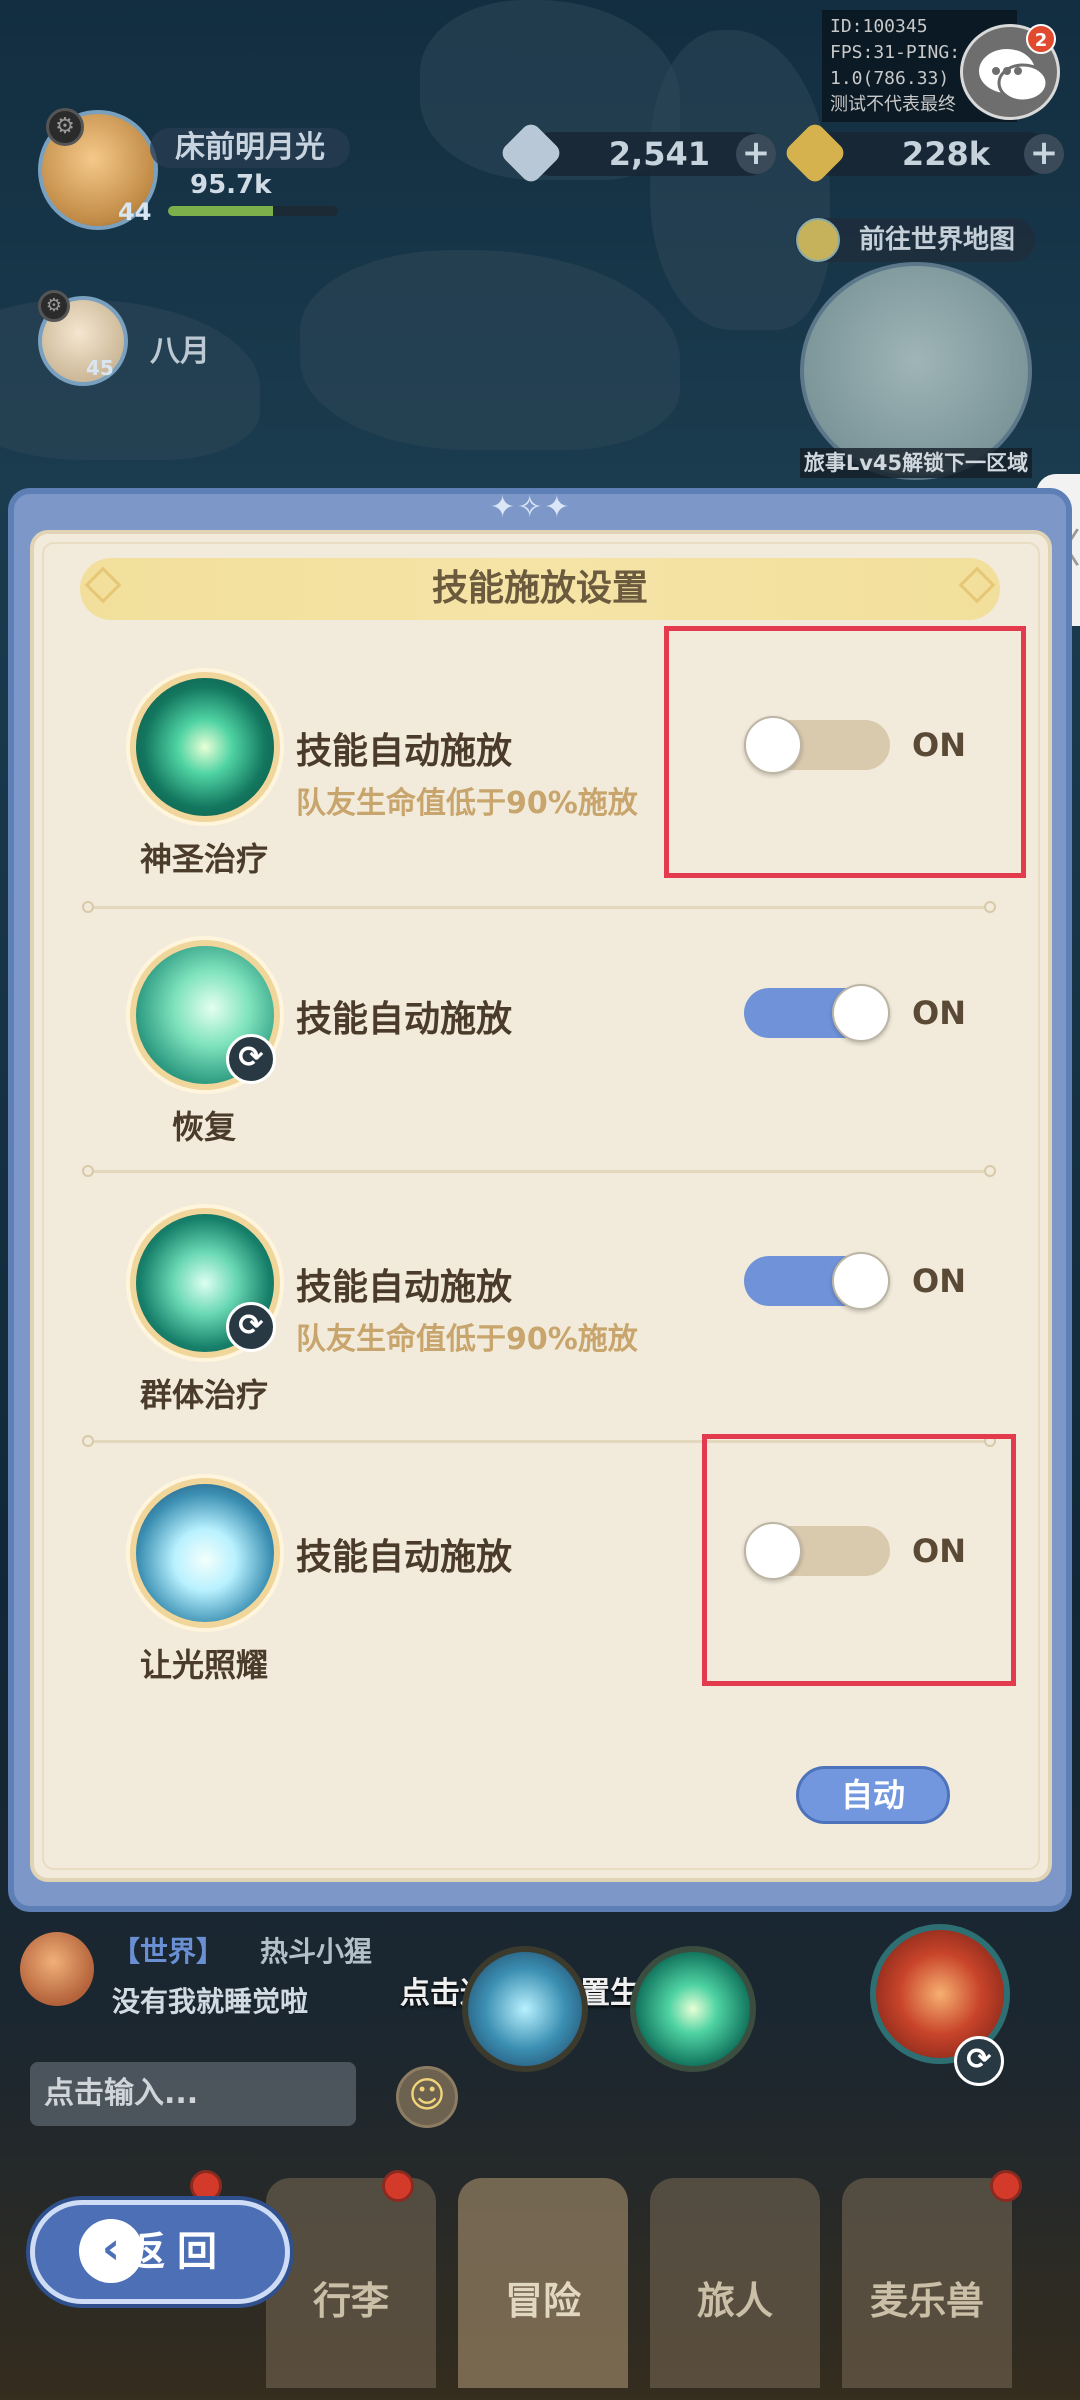 The image size is (1080, 2400). Describe the element at coordinates (531, 507) in the screenshot. I see `modal-ornament: ✦✧✦` at that location.